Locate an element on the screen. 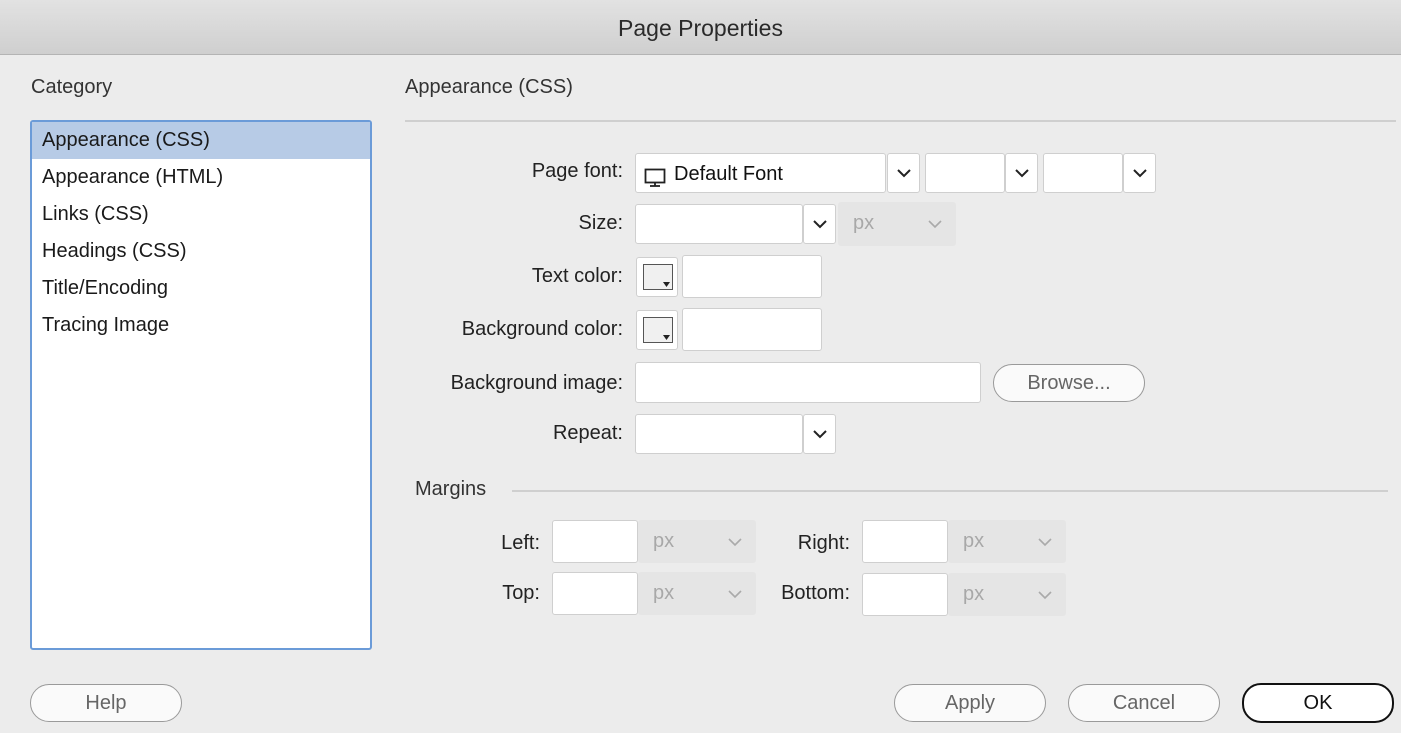 This screenshot has height=733, width=1401. text-color-swatch is located at coordinates (657, 277).